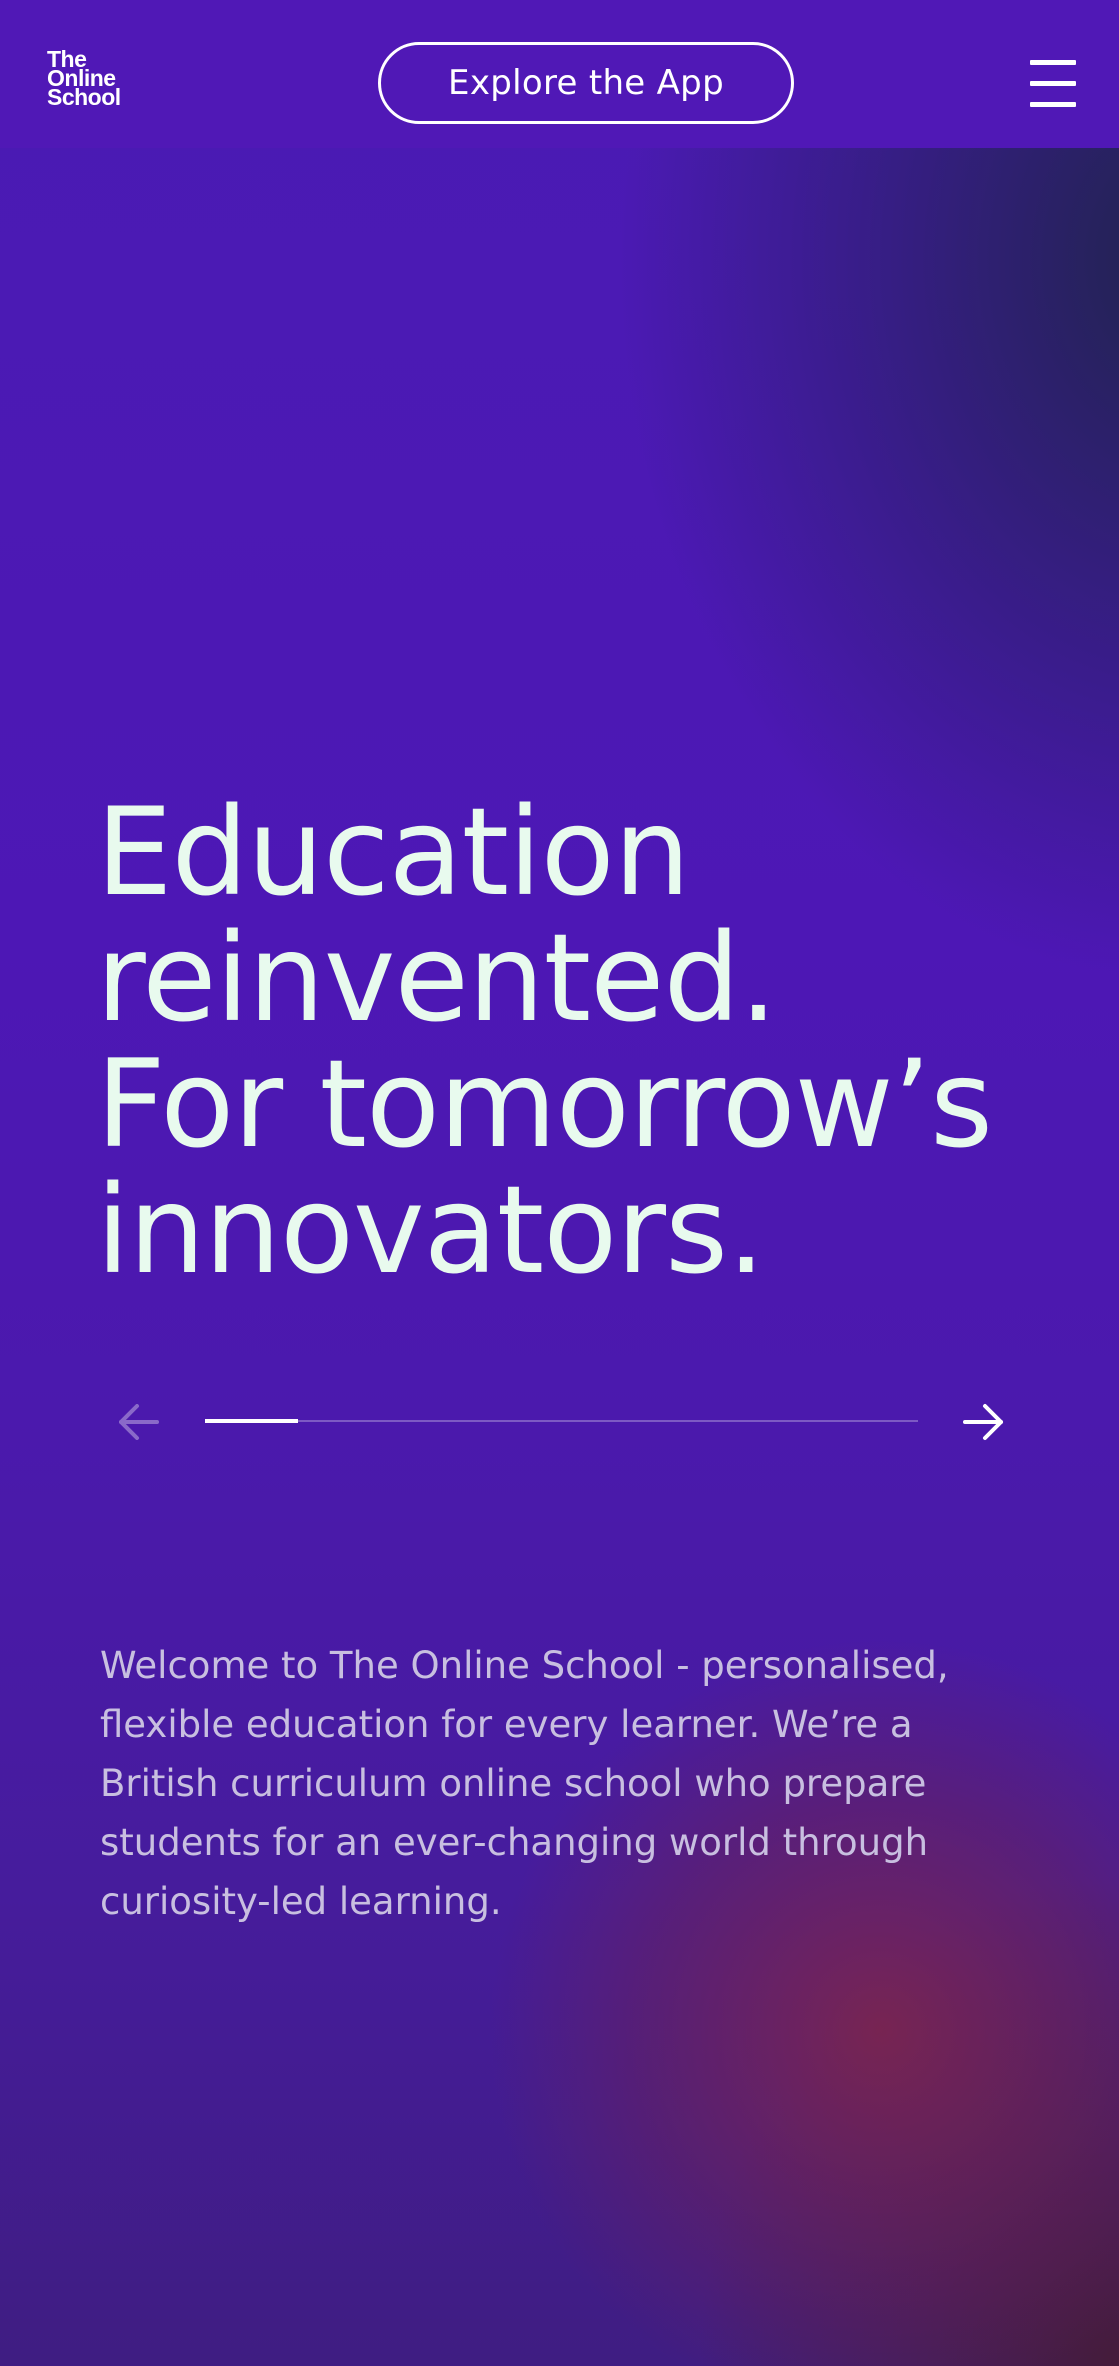  I want to click on menu-bar-top, so click(1053, 62).